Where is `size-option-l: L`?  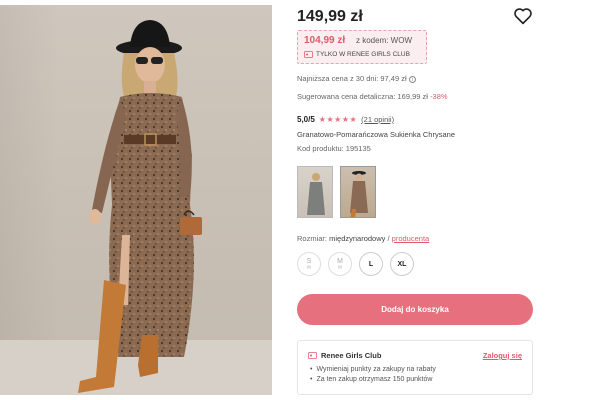 size-option-l: L is located at coordinates (371, 264).